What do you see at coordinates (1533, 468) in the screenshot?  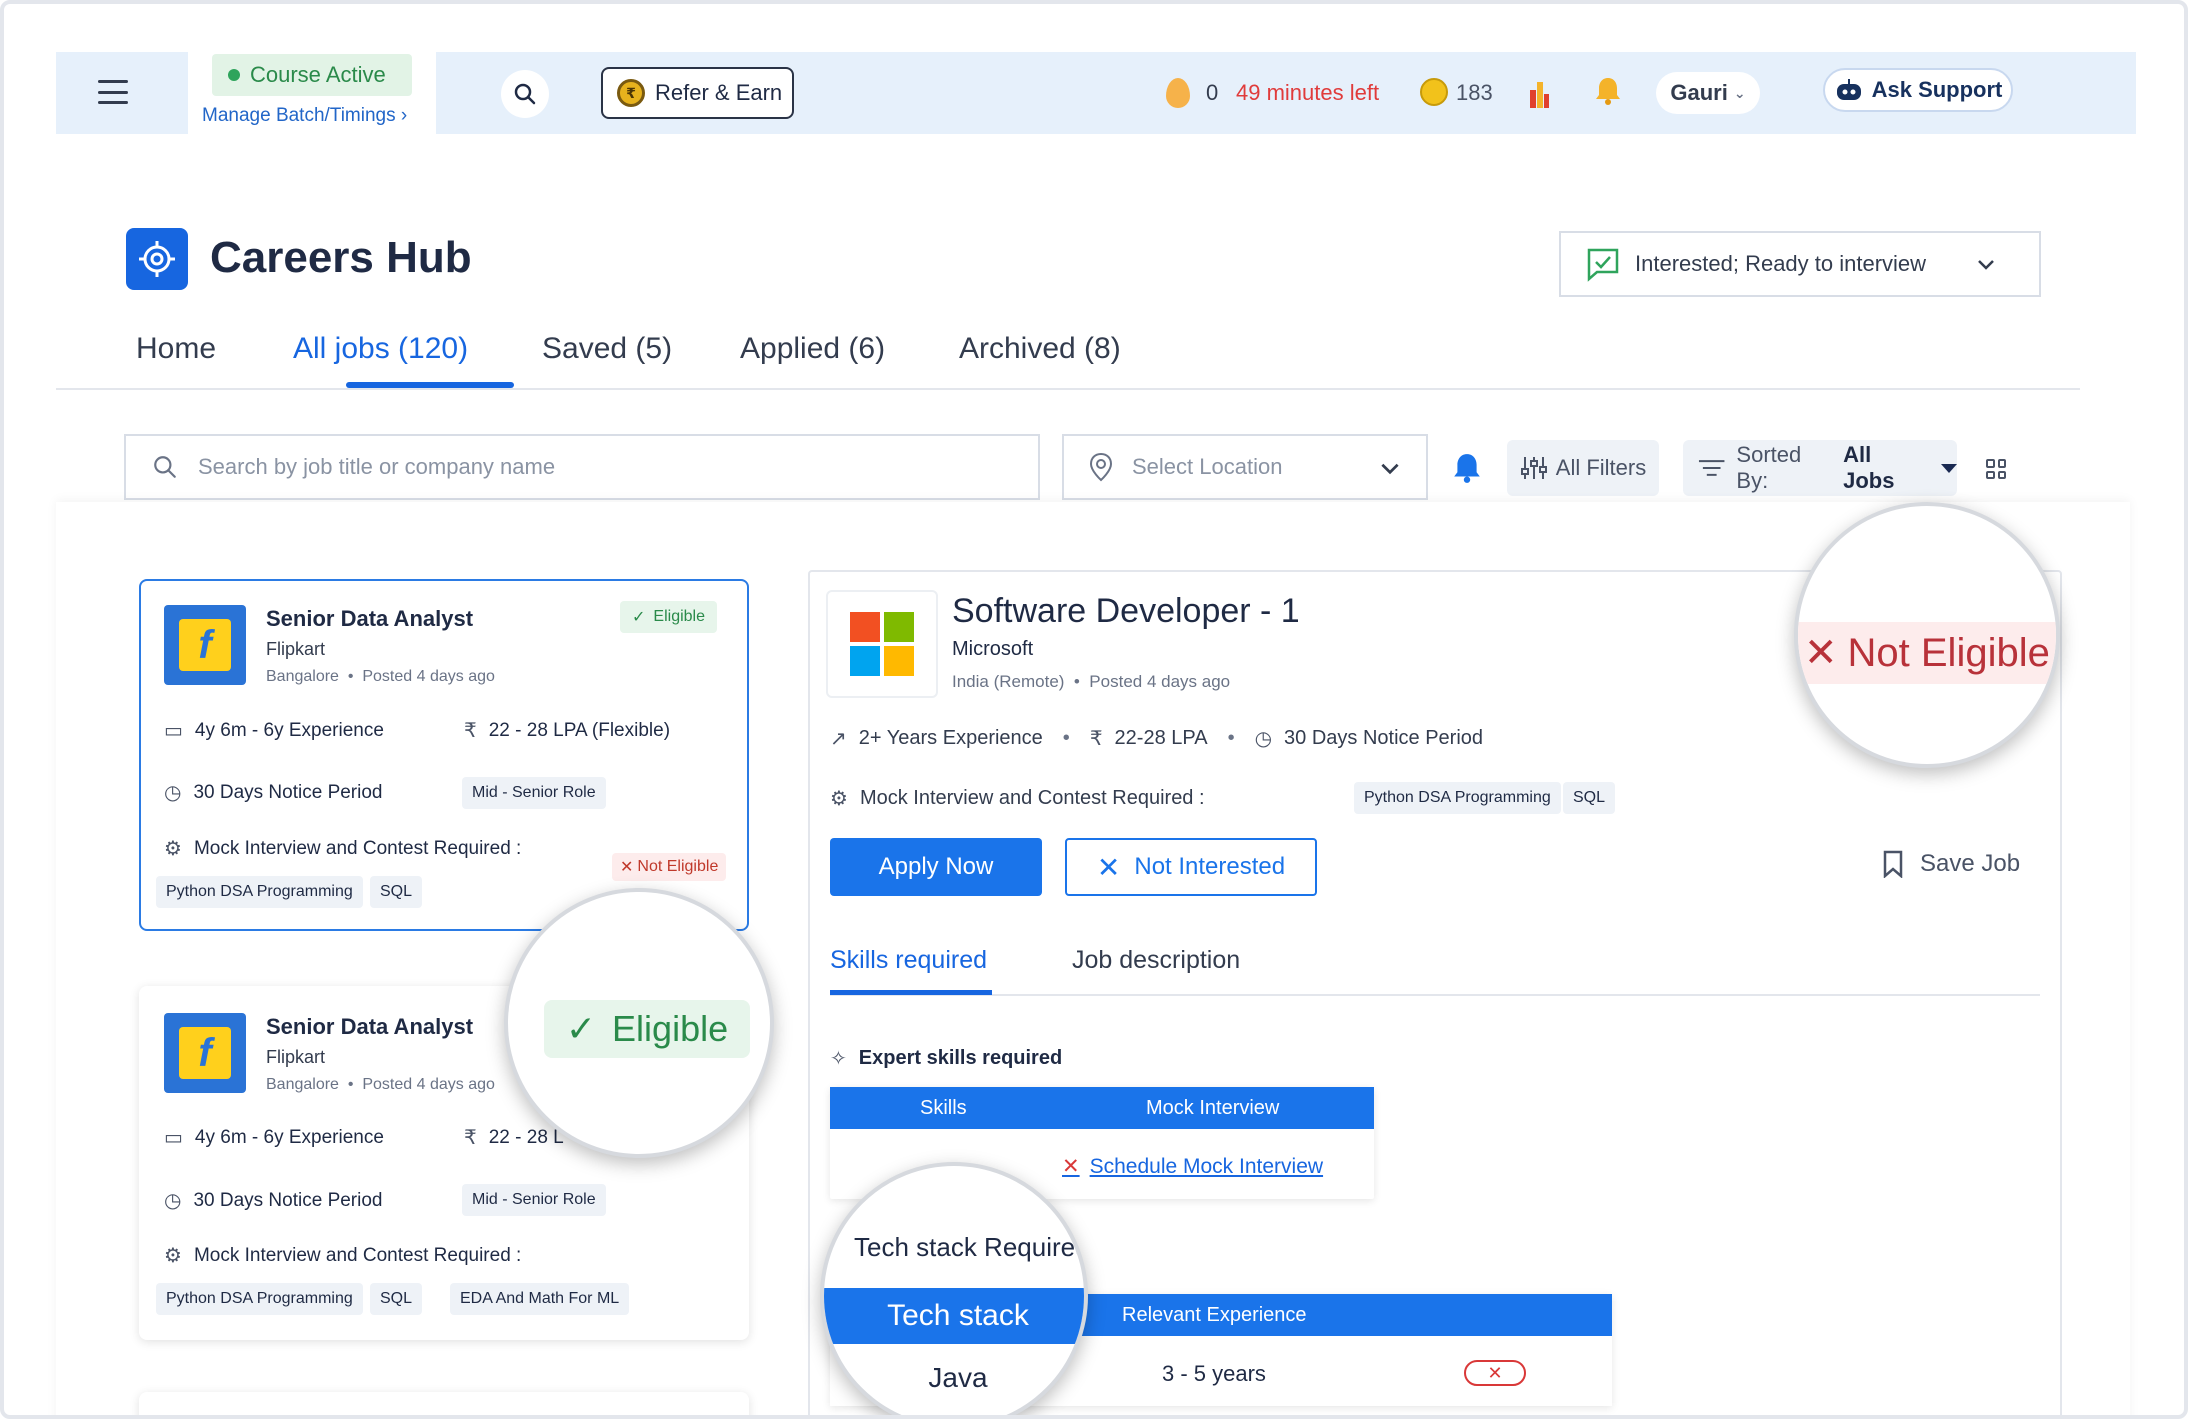 I see `sliders-icon` at bounding box center [1533, 468].